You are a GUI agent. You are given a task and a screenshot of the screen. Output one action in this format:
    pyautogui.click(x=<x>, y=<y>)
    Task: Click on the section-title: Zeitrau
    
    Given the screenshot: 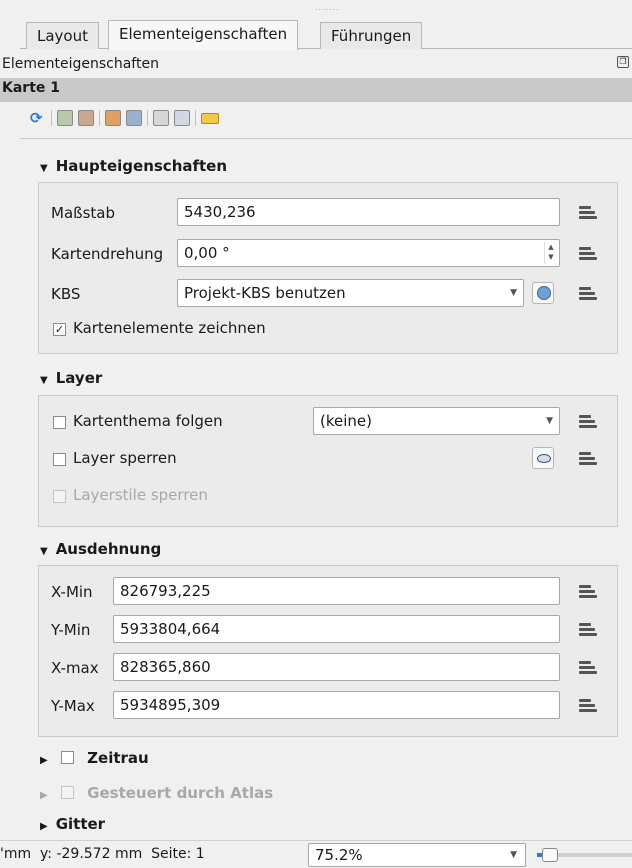 What is the action you would take?
    pyautogui.click(x=118, y=758)
    